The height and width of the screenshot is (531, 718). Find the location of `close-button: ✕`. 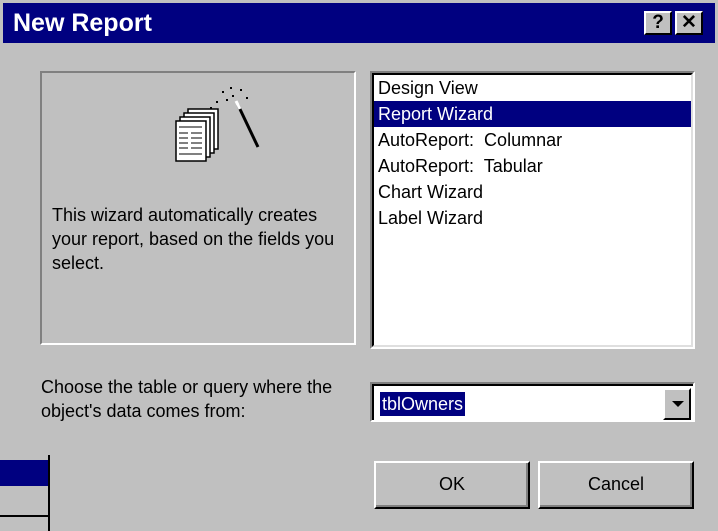

close-button: ✕ is located at coordinates (689, 23).